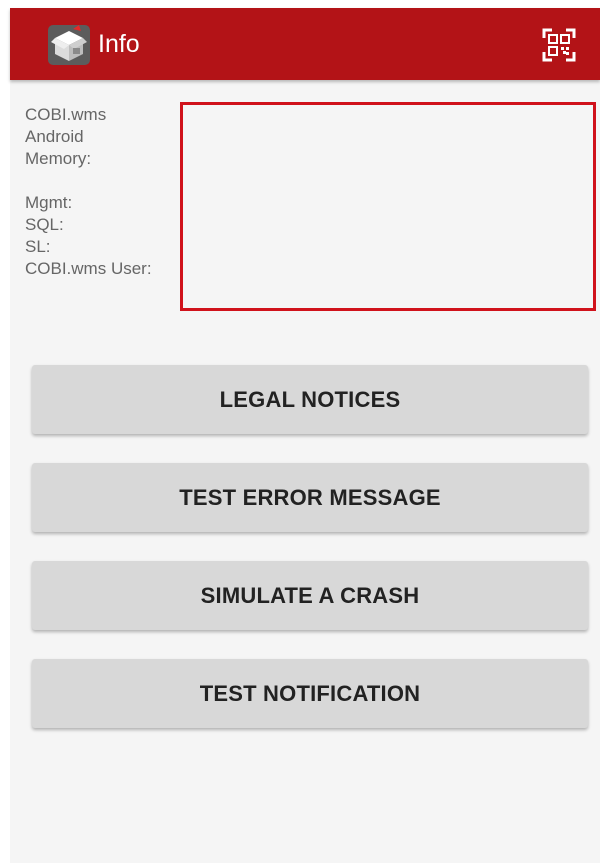 This screenshot has width=600, height=863. I want to click on label-product: COBI.wms, so click(66, 114).